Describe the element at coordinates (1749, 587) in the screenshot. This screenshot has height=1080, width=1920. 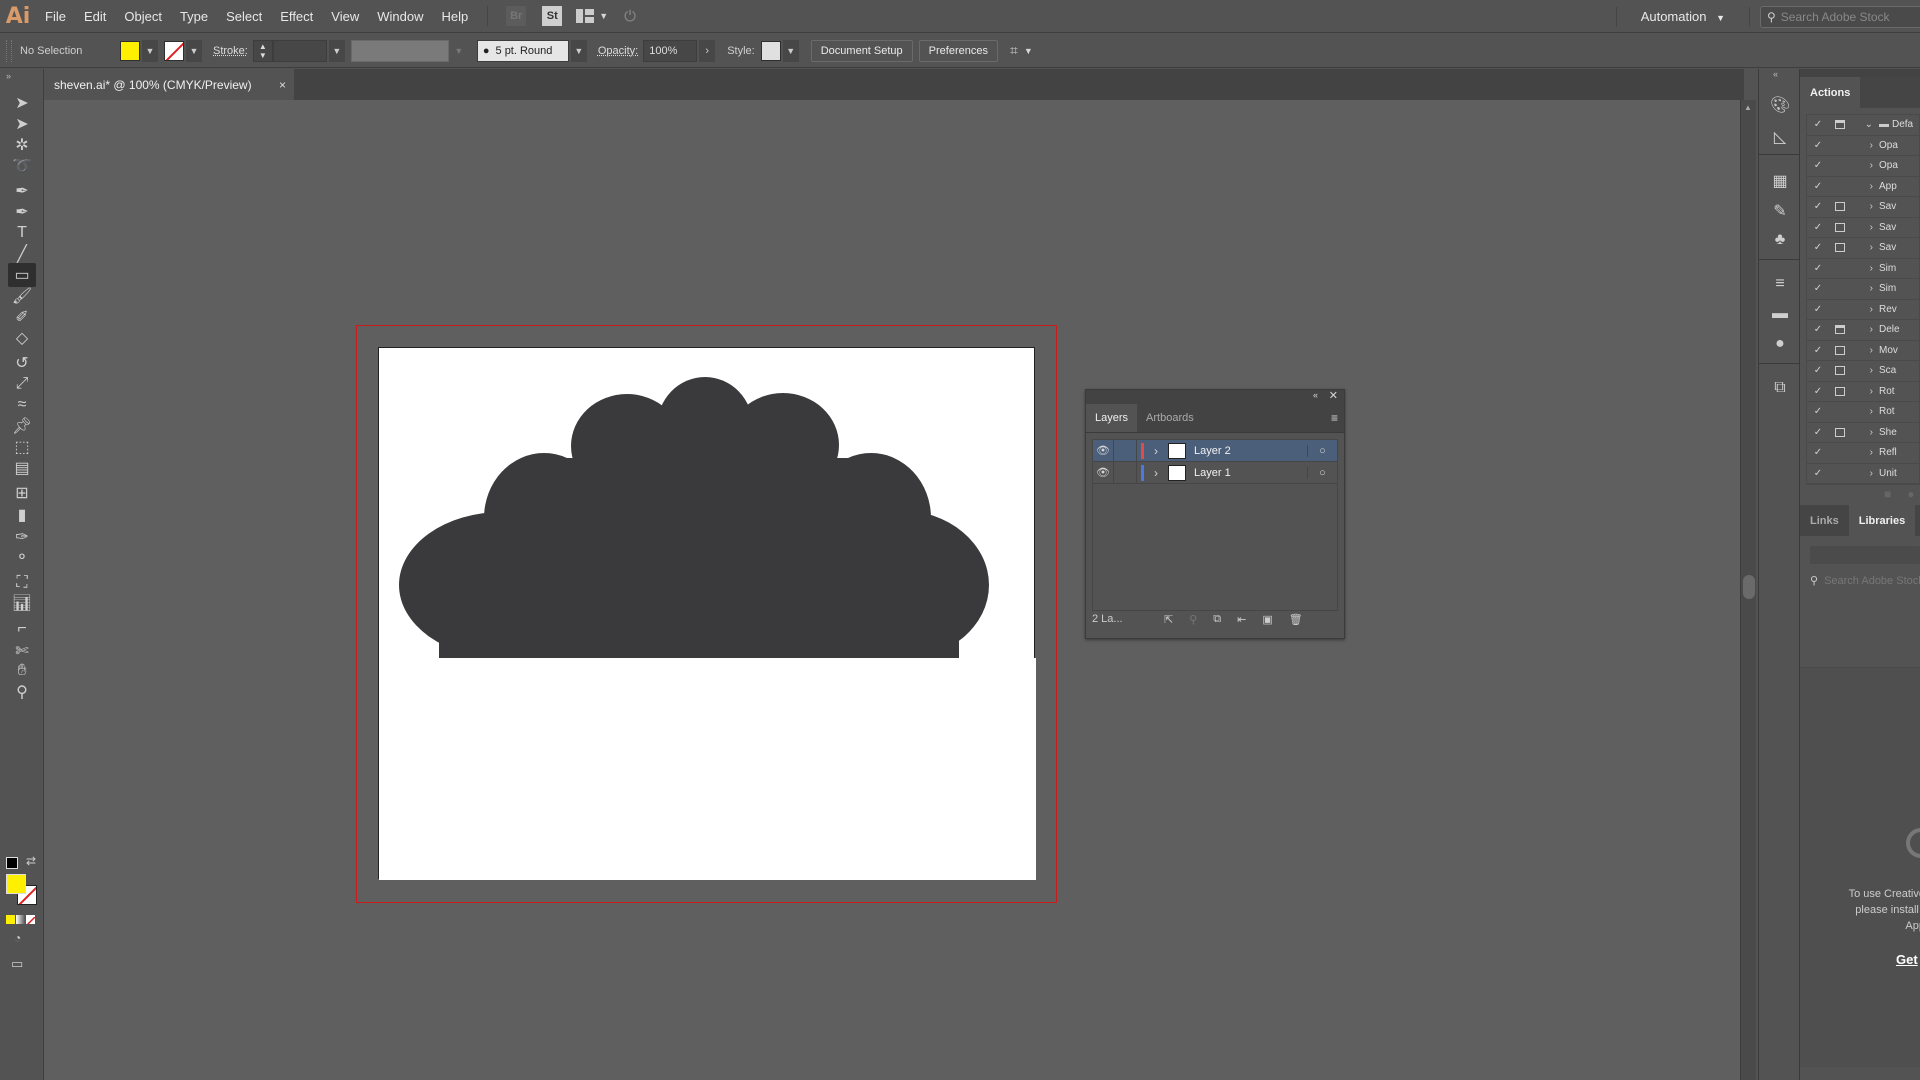
I see `scrollbar-thumb` at that location.